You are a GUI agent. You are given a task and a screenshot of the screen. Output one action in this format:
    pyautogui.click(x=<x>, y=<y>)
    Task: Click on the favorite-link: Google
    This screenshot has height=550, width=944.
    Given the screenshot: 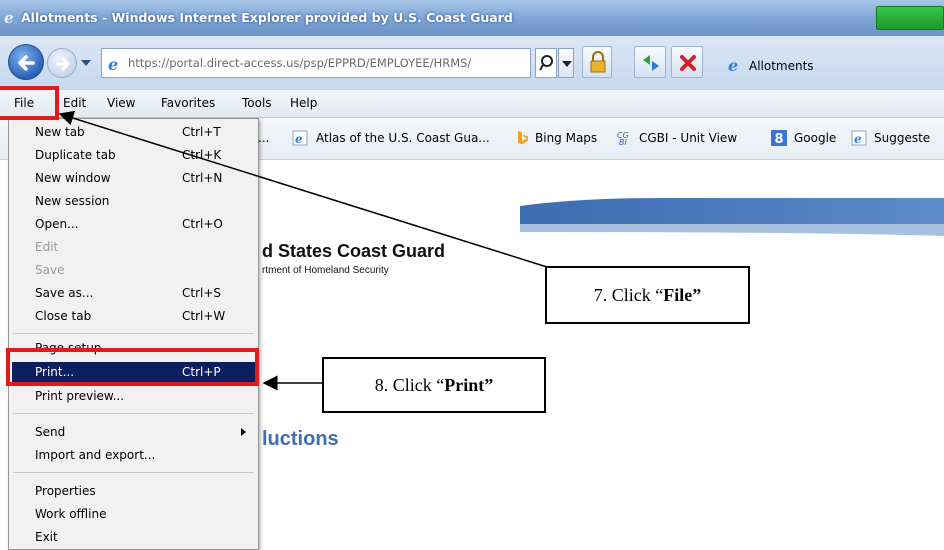 What is the action you would take?
    pyautogui.click(x=815, y=138)
    